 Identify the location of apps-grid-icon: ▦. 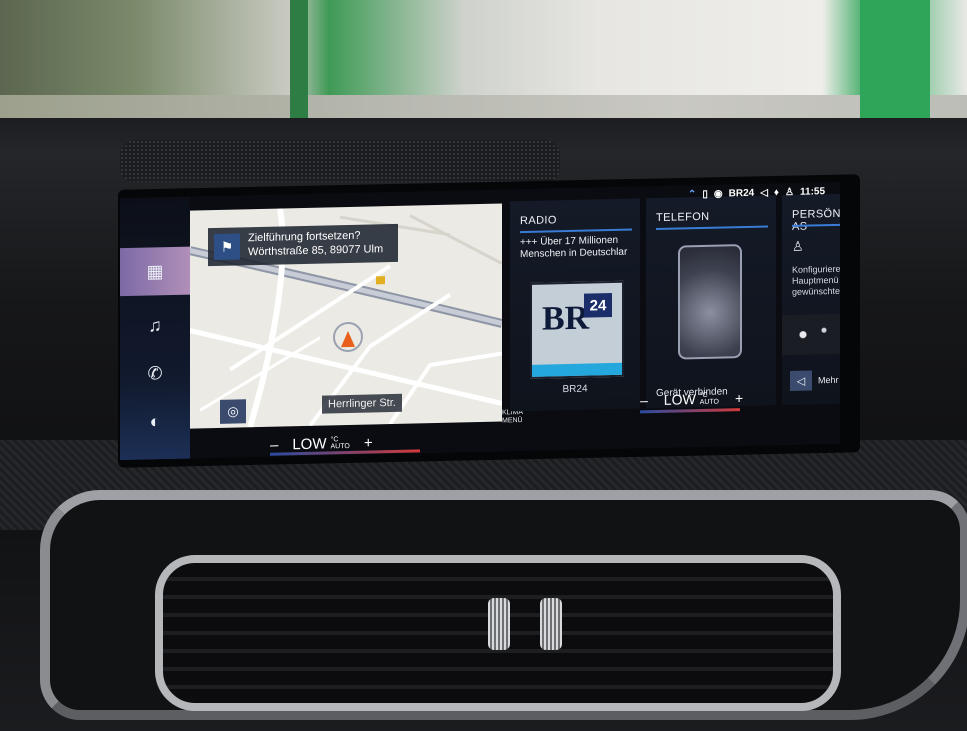
(155, 271).